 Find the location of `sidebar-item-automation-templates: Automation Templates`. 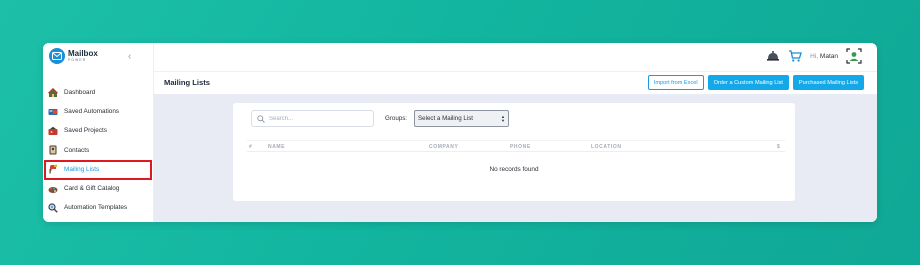

sidebar-item-automation-templates: Automation Templates is located at coordinates (98, 207).